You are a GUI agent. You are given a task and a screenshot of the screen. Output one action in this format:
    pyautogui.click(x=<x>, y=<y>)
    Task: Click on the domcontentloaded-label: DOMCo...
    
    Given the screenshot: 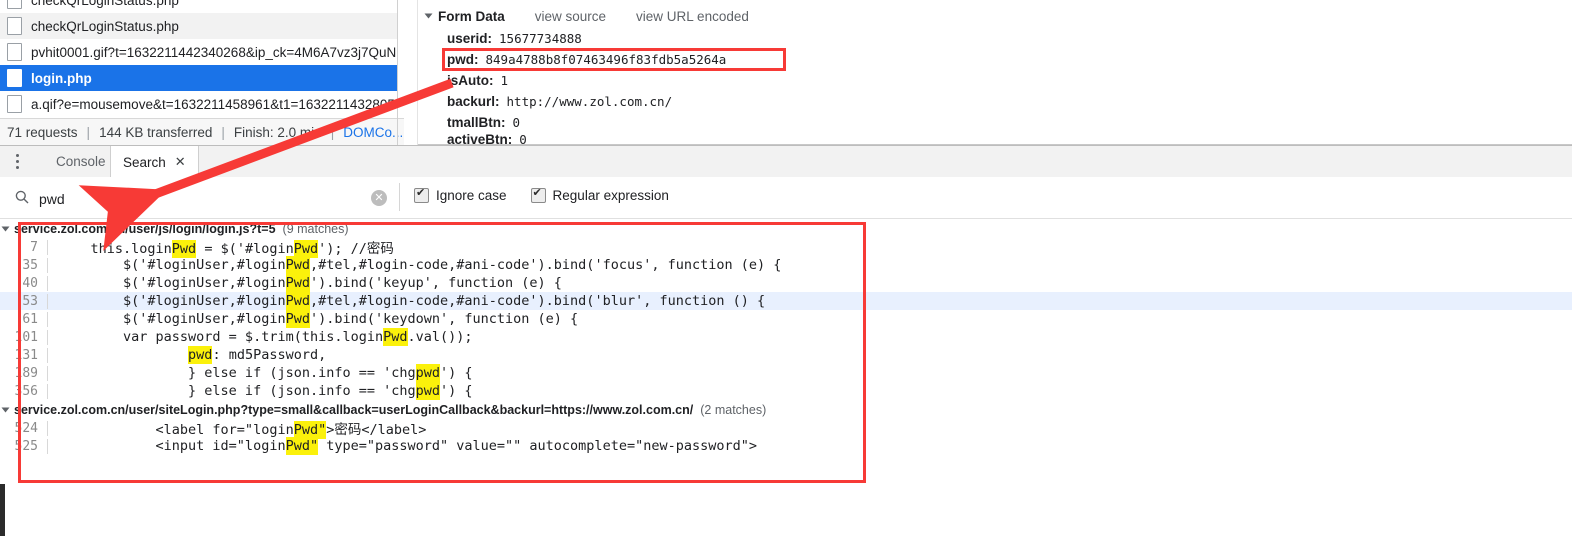 What is the action you would take?
    pyautogui.click(x=373, y=132)
    